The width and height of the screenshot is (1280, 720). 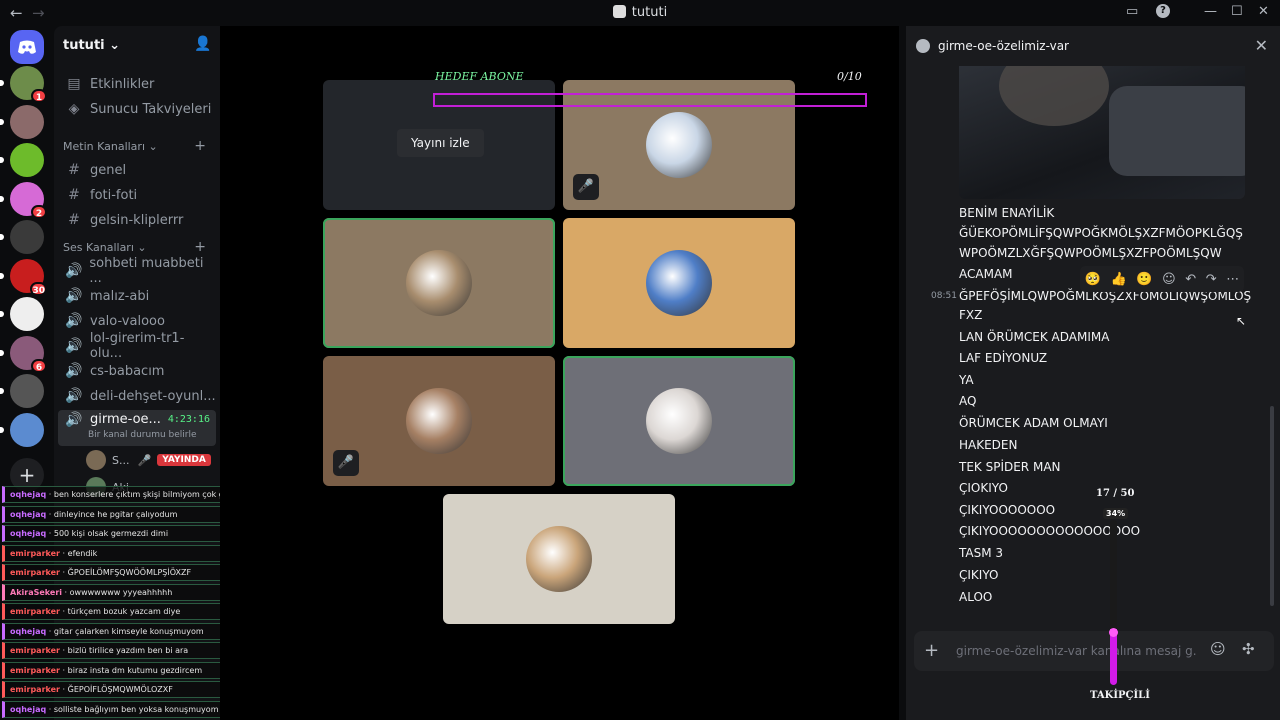 What do you see at coordinates (440, 143) in the screenshot?
I see `watch-stream-button: Yayını izle` at bounding box center [440, 143].